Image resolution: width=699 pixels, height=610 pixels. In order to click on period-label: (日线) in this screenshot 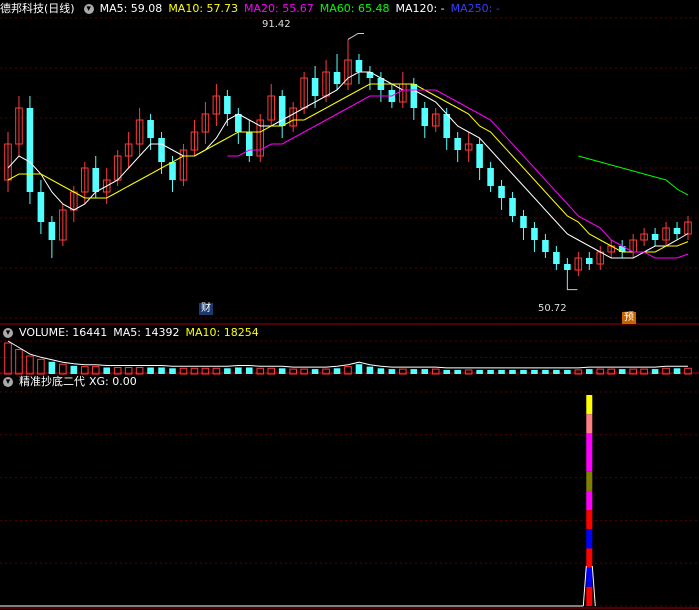, I will do `click(59, 8)`.